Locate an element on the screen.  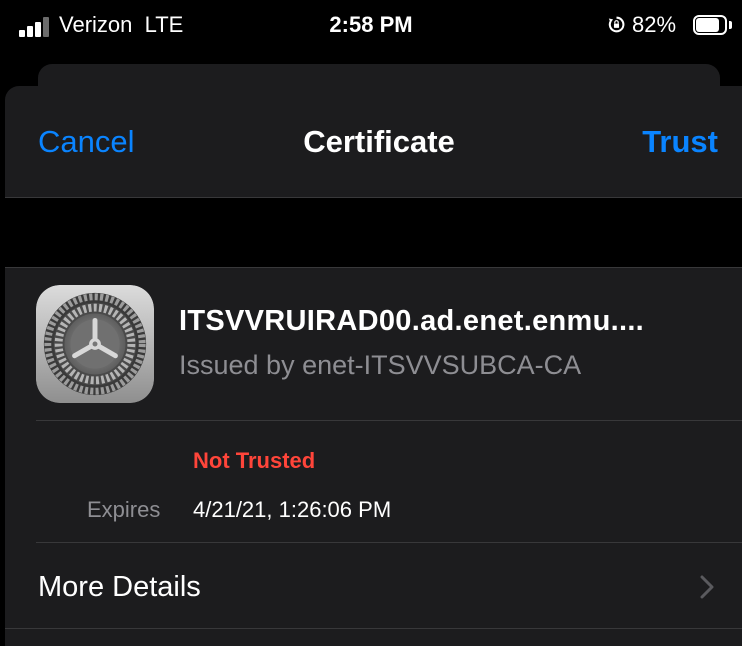
status-bar: Verizon LTE 2:58 PM 82% is located at coordinates (371, 27).